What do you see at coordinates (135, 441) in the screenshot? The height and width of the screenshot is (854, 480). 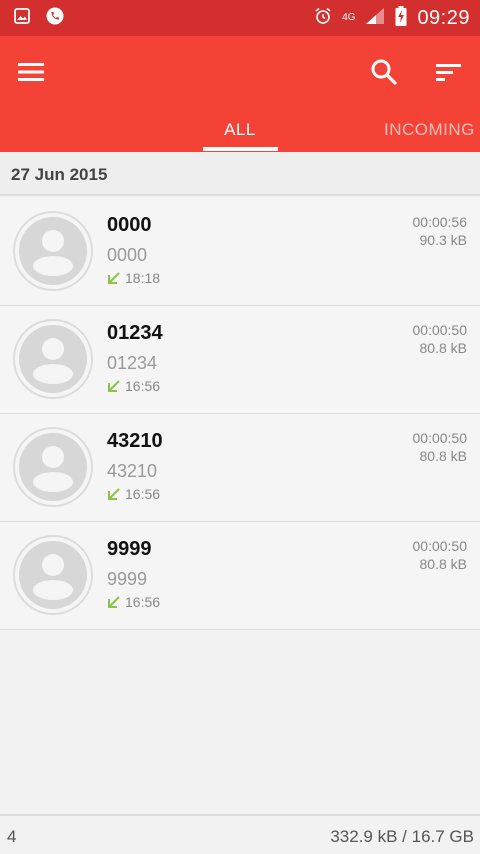 I see `contact-name: 43210` at bounding box center [135, 441].